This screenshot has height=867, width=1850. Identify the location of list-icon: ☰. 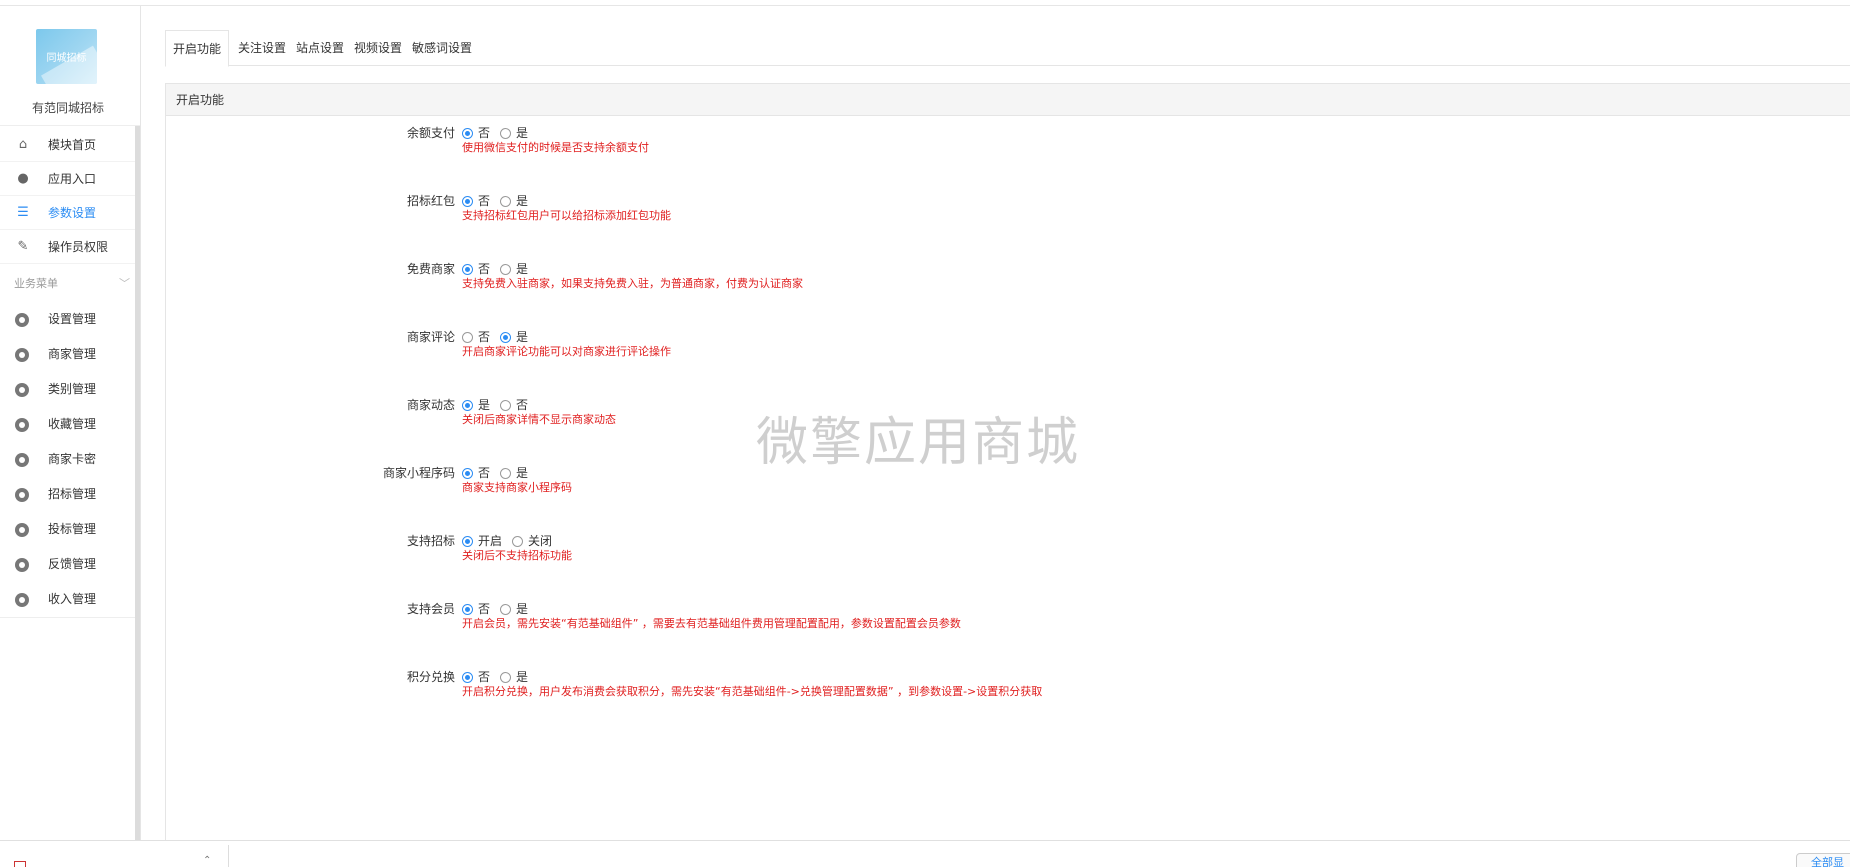
(23, 212).